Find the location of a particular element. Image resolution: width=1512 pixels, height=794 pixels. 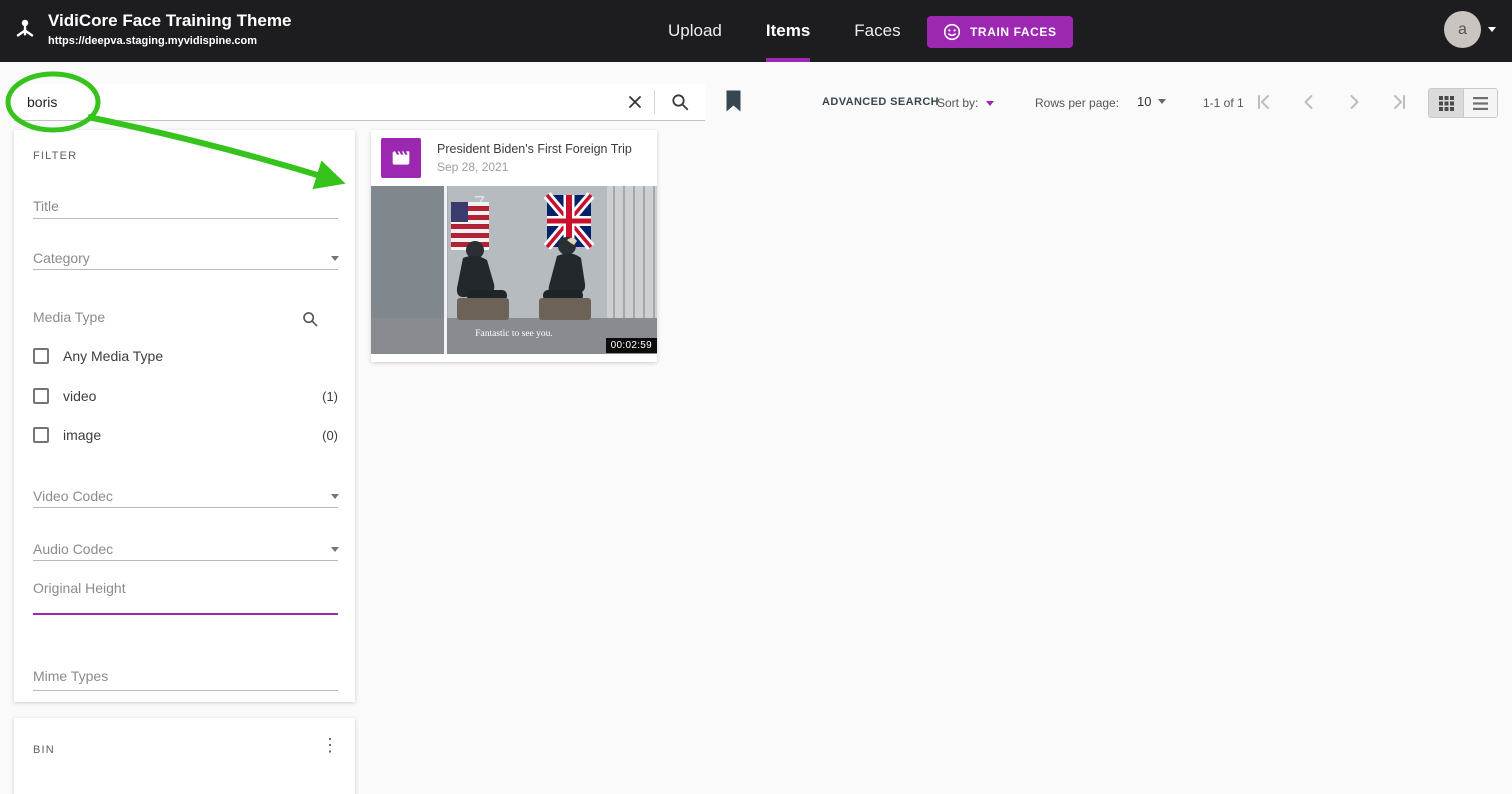

clear-search-button is located at coordinates (635, 102).